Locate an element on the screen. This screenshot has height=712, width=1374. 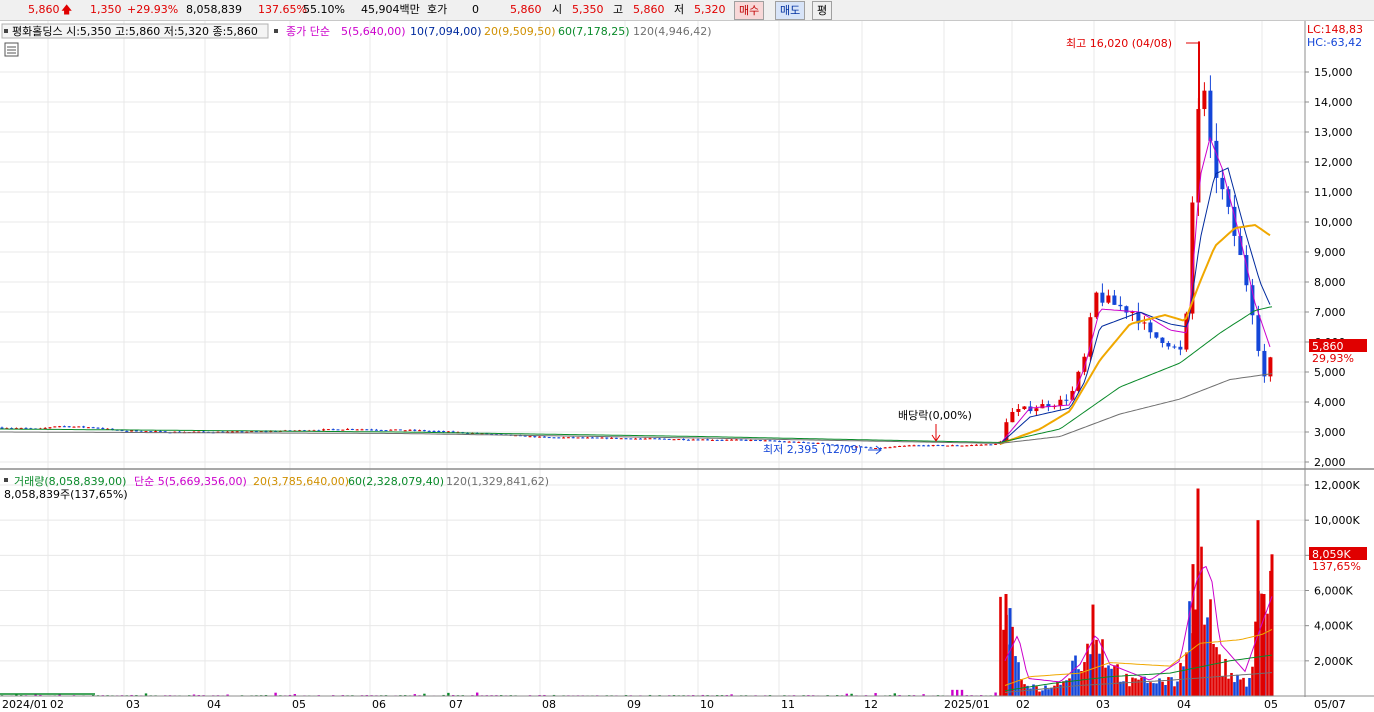
volume-ratio: 137.65% is located at coordinates (282, 9).